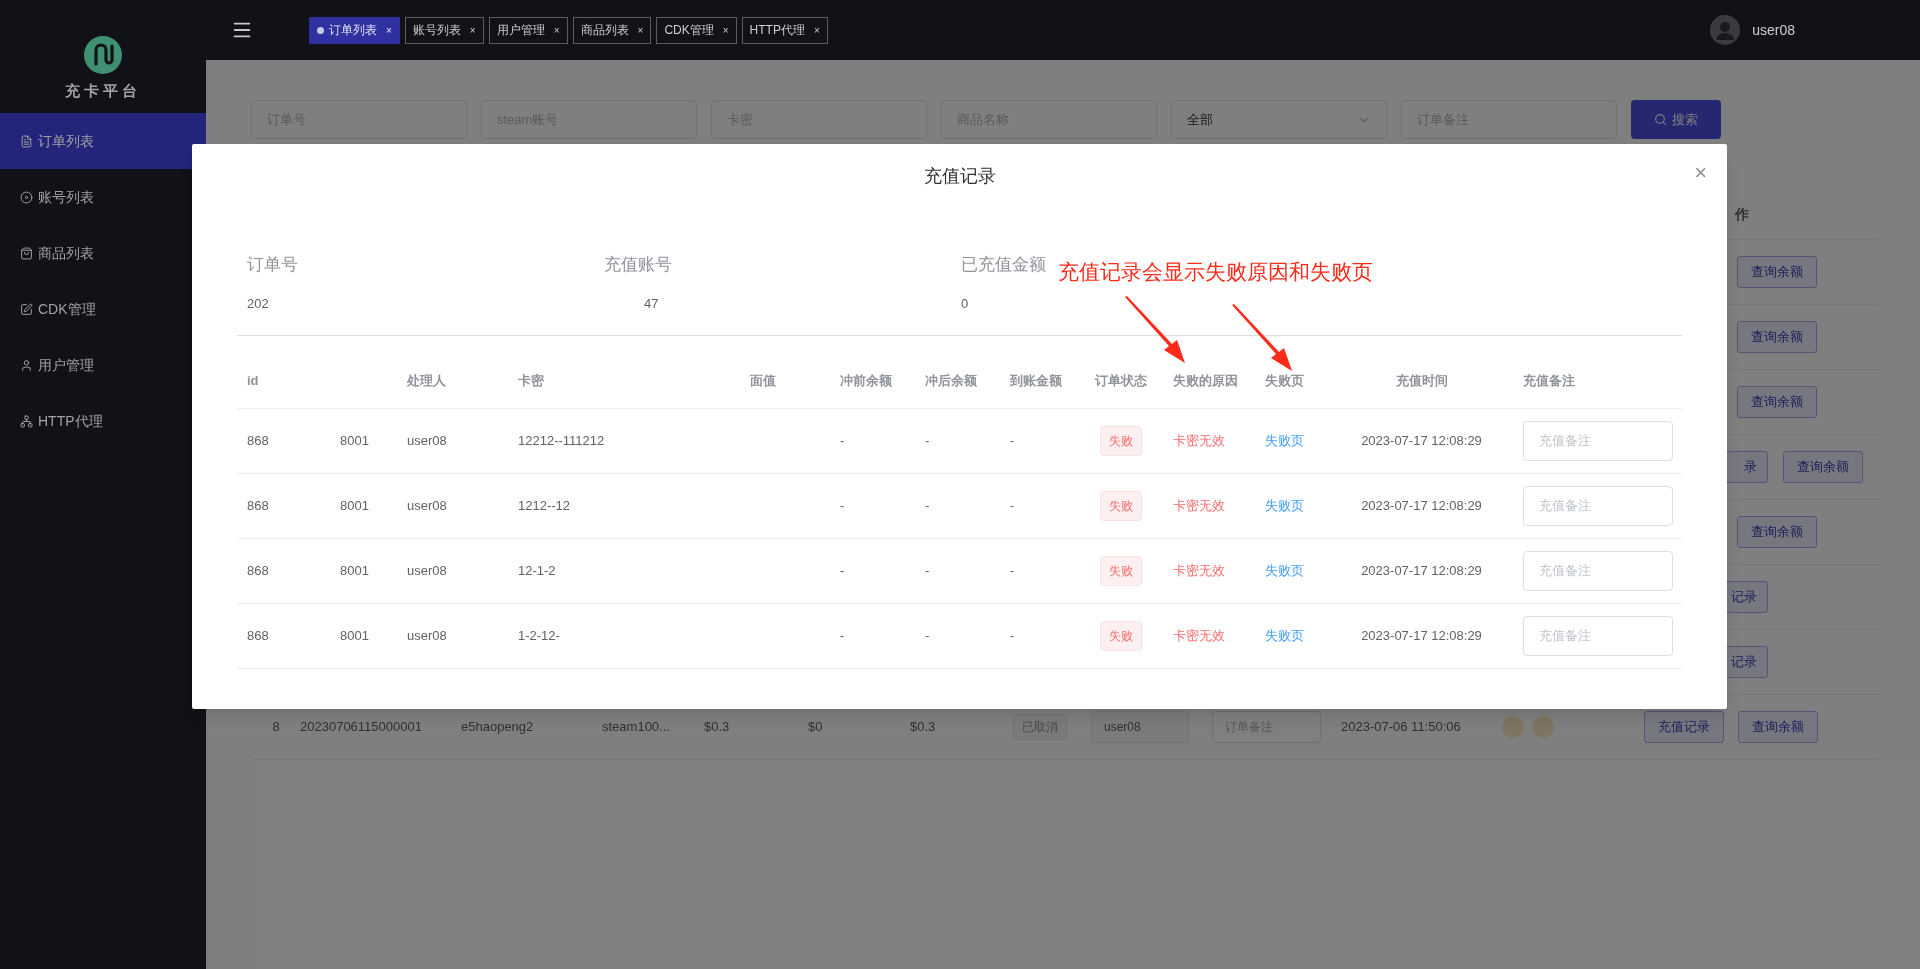  I want to click on sidebar-item: CDK管理, so click(103, 309).